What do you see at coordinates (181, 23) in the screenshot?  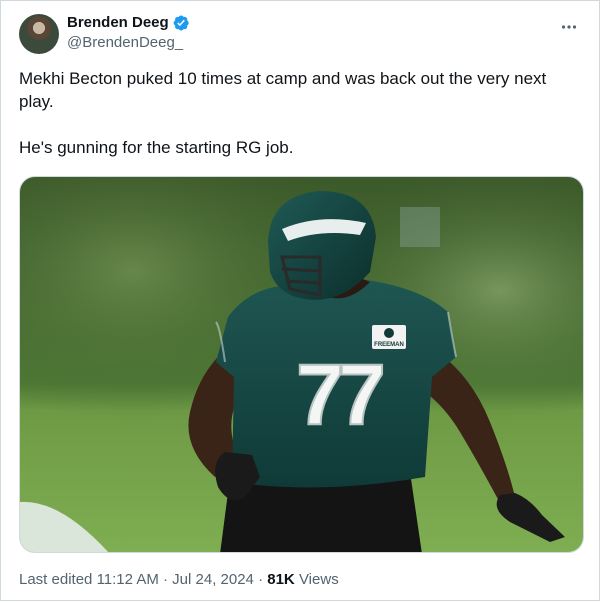 I see `verified-badge-icon` at bounding box center [181, 23].